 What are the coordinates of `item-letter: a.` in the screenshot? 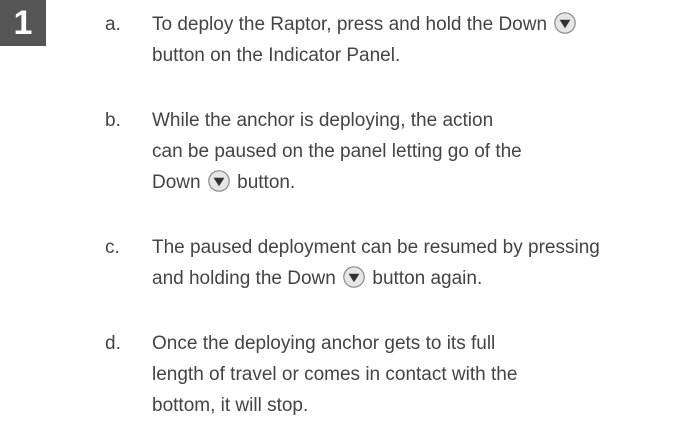 It's located at (113, 24).